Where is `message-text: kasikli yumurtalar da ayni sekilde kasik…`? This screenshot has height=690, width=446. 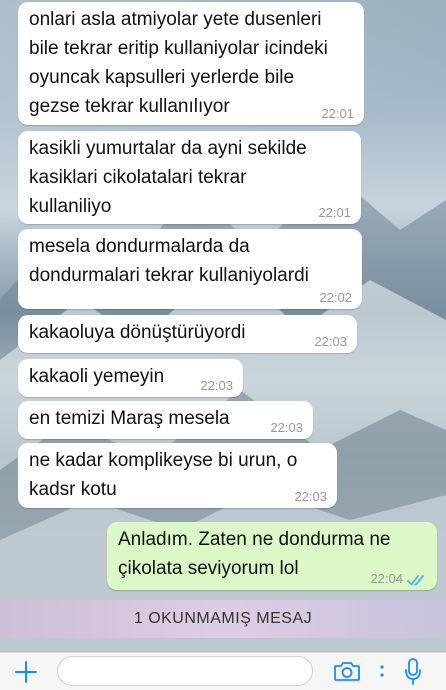
message-text: kasikli yumurtalar da ayni sekilde kasik… is located at coordinates (168, 177).